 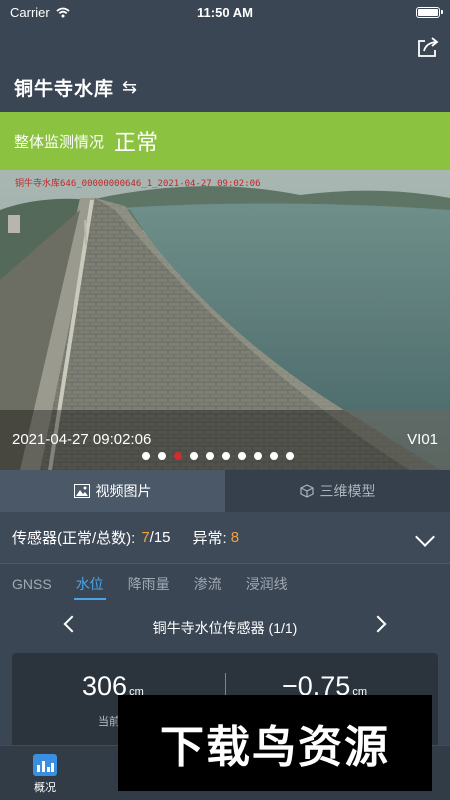 What do you see at coordinates (428, 47) in the screenshot?
I see `share-icon` at bounding box center [428, 47].